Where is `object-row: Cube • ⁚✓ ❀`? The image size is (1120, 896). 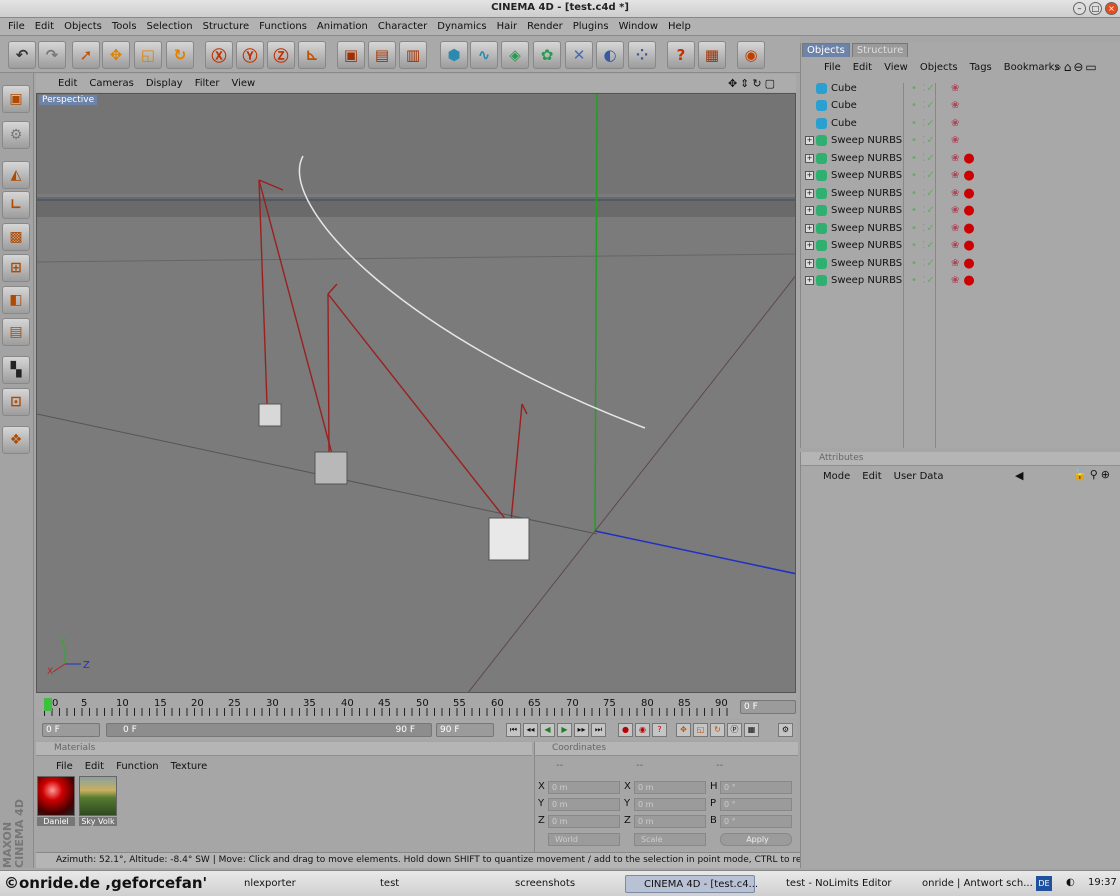 object-row: Cube • ⁚✓ ❀ is located at coordinates (961, 105).